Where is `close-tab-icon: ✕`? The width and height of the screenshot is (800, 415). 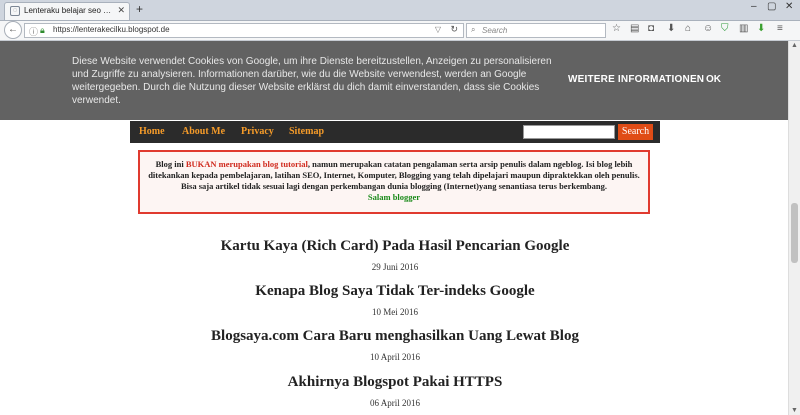 close-tab-icon: ✕ is located at coordinates (121, 10).